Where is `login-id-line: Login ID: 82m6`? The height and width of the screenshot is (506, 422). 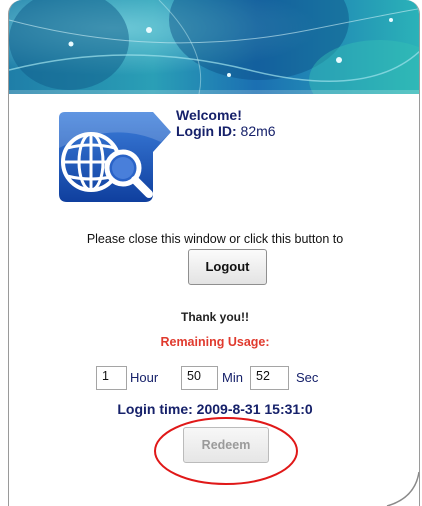 login-id-line: Login ID: 82m6 is located at coordinates (226, 131).